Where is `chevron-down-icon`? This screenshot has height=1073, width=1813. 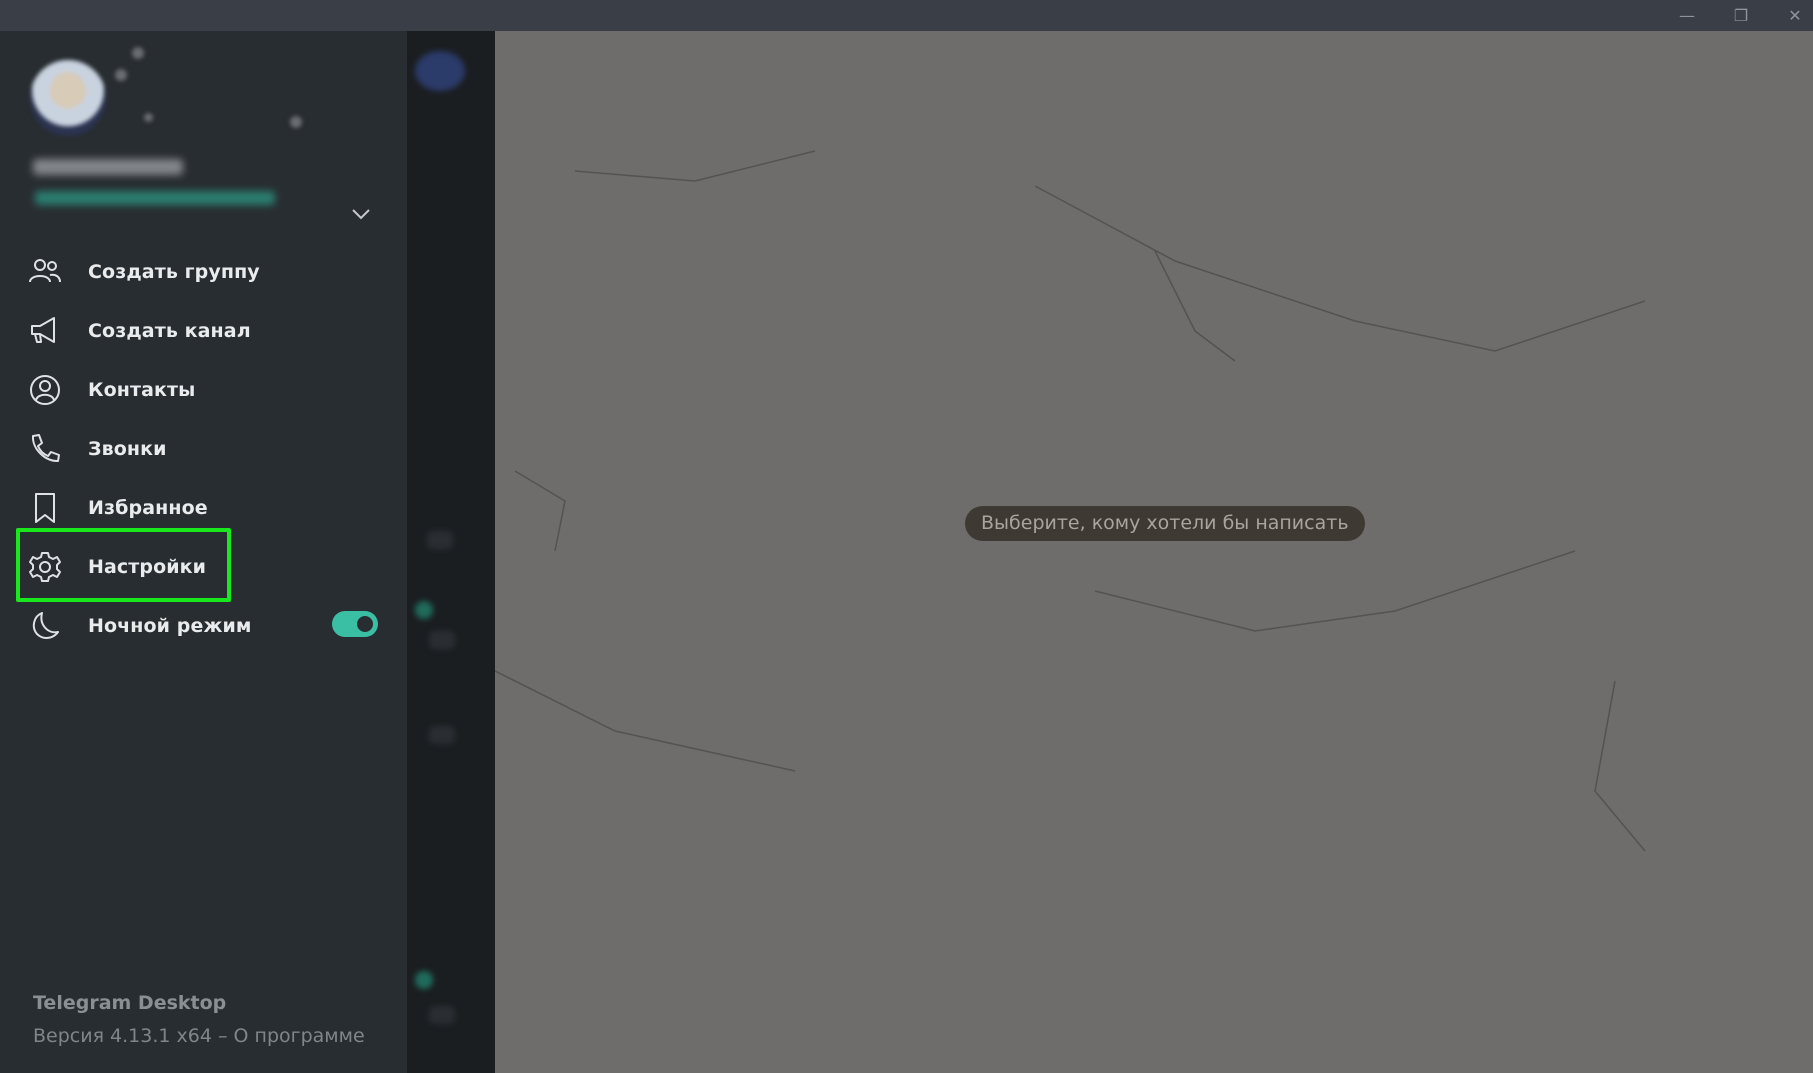 chevron-down-icon is located at coordinates (361, 214).